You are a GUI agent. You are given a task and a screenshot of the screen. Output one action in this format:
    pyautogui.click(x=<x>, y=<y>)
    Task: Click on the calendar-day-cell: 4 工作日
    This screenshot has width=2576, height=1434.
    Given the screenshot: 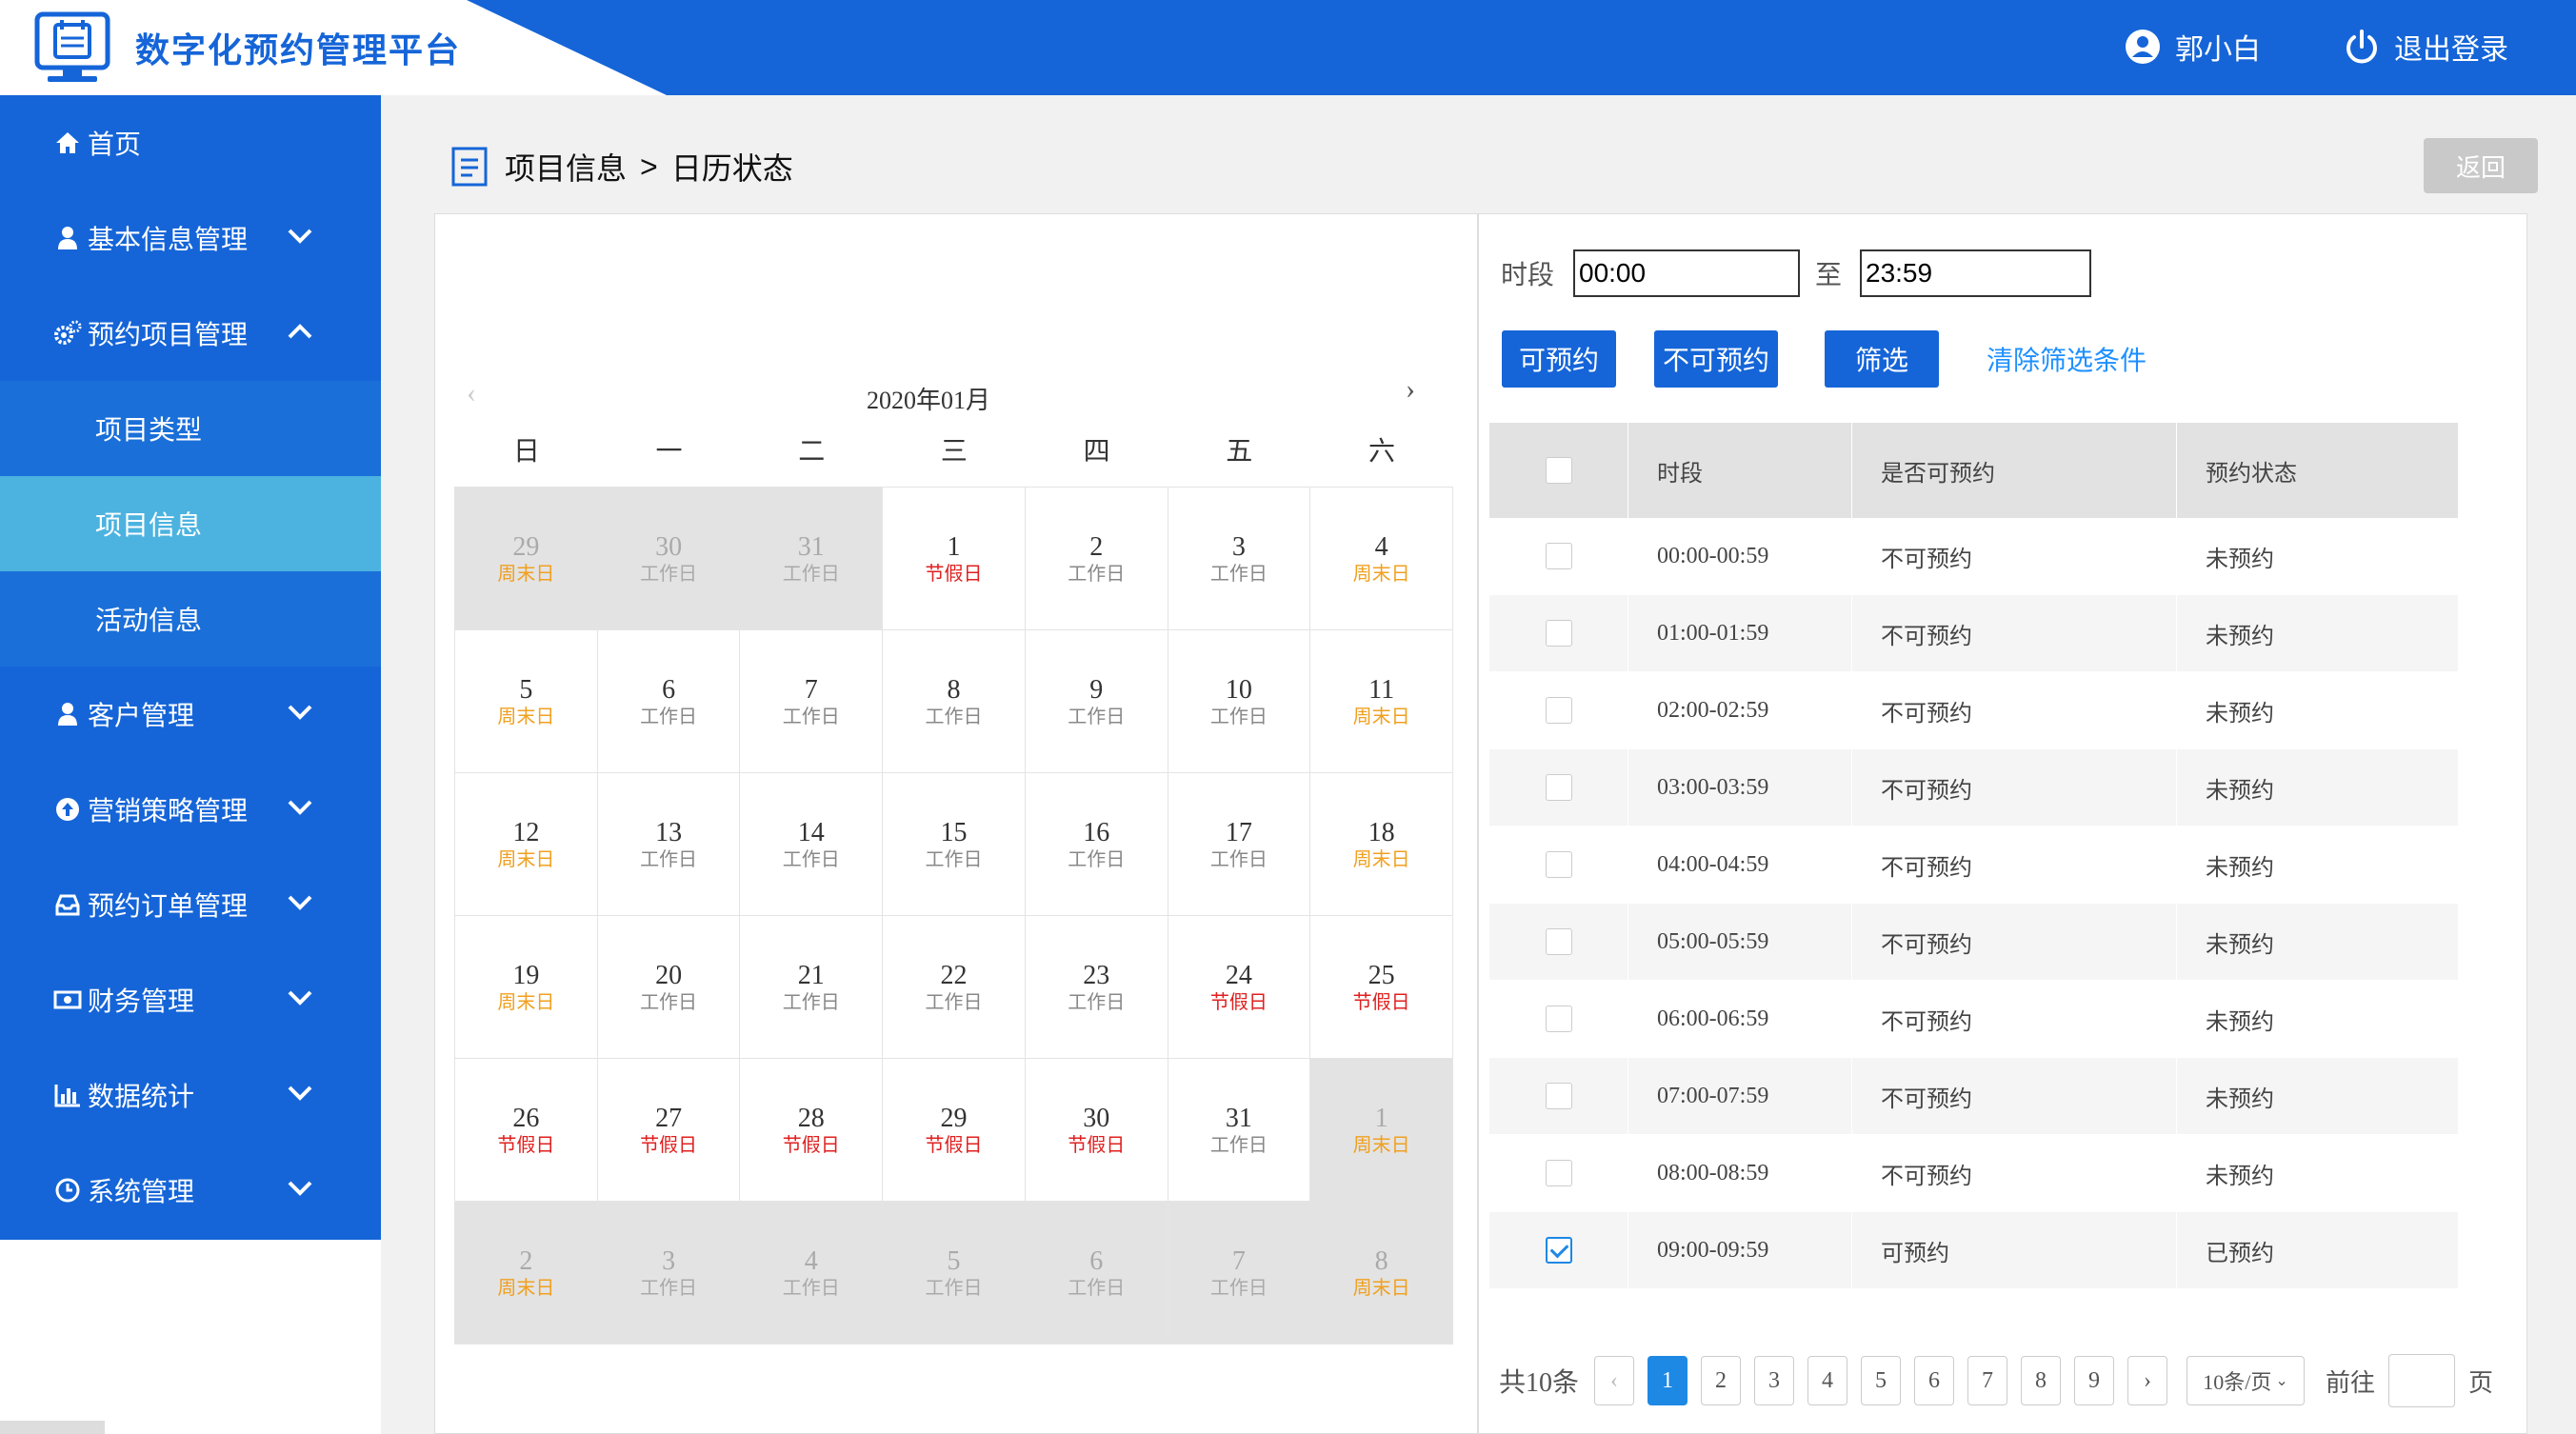 What is the action you would take?
    pyautogui.click(x=812, y=1273)
    